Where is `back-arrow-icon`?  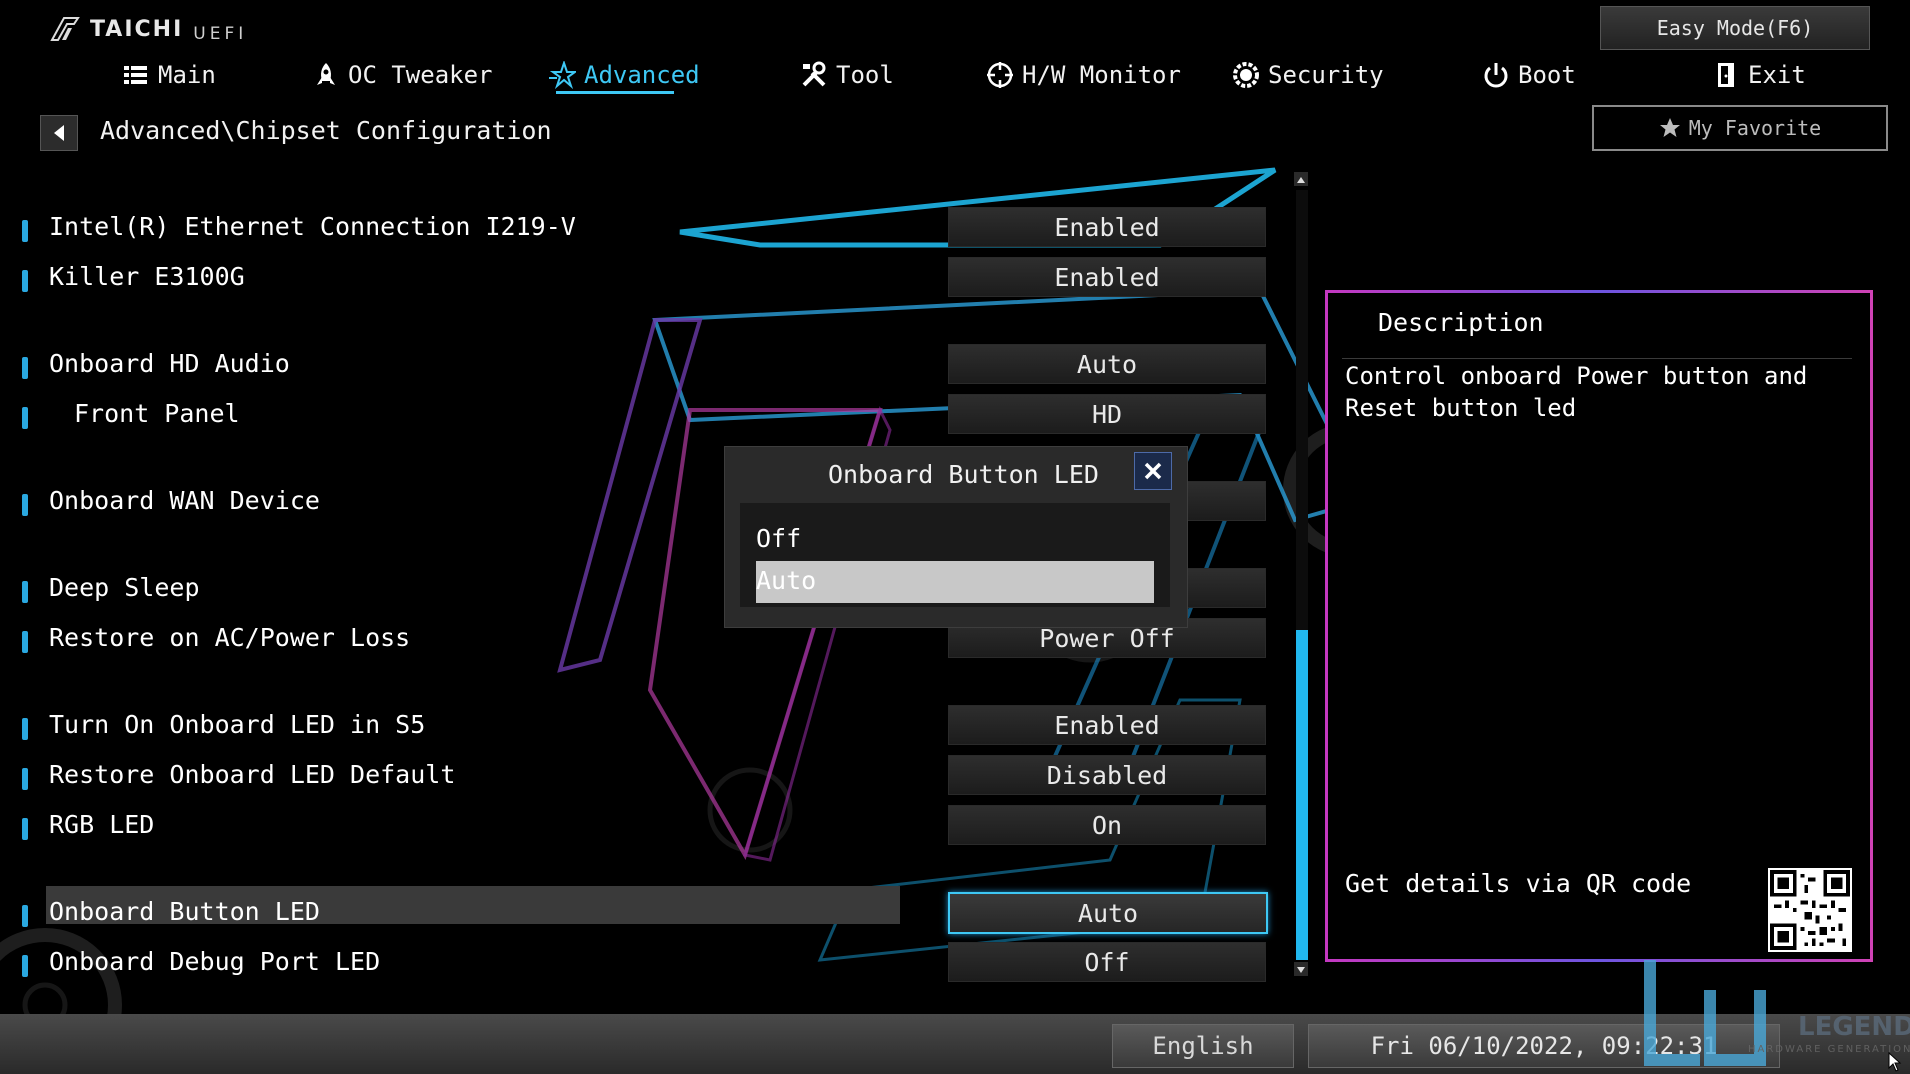
back-arrow-icon is located at coordinates (59, 133).